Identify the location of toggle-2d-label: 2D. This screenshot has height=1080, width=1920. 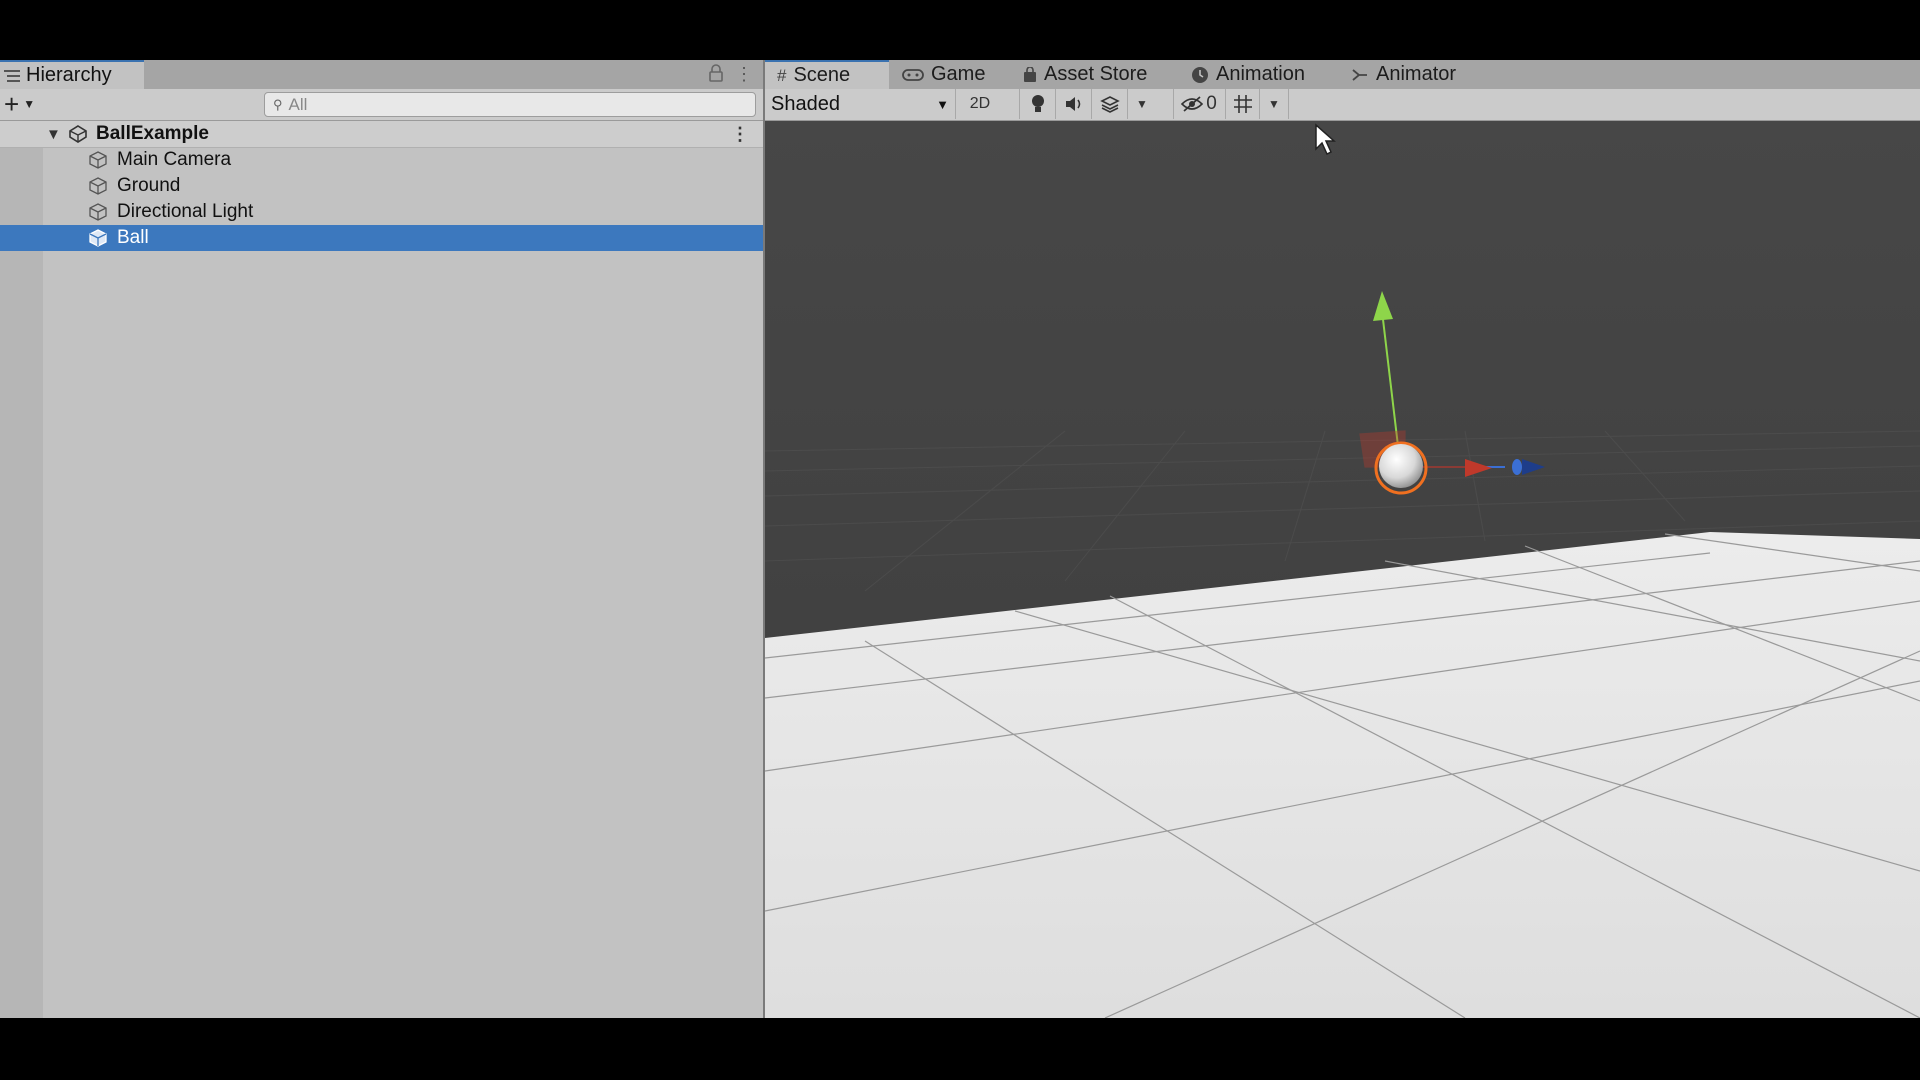
(980, 103).